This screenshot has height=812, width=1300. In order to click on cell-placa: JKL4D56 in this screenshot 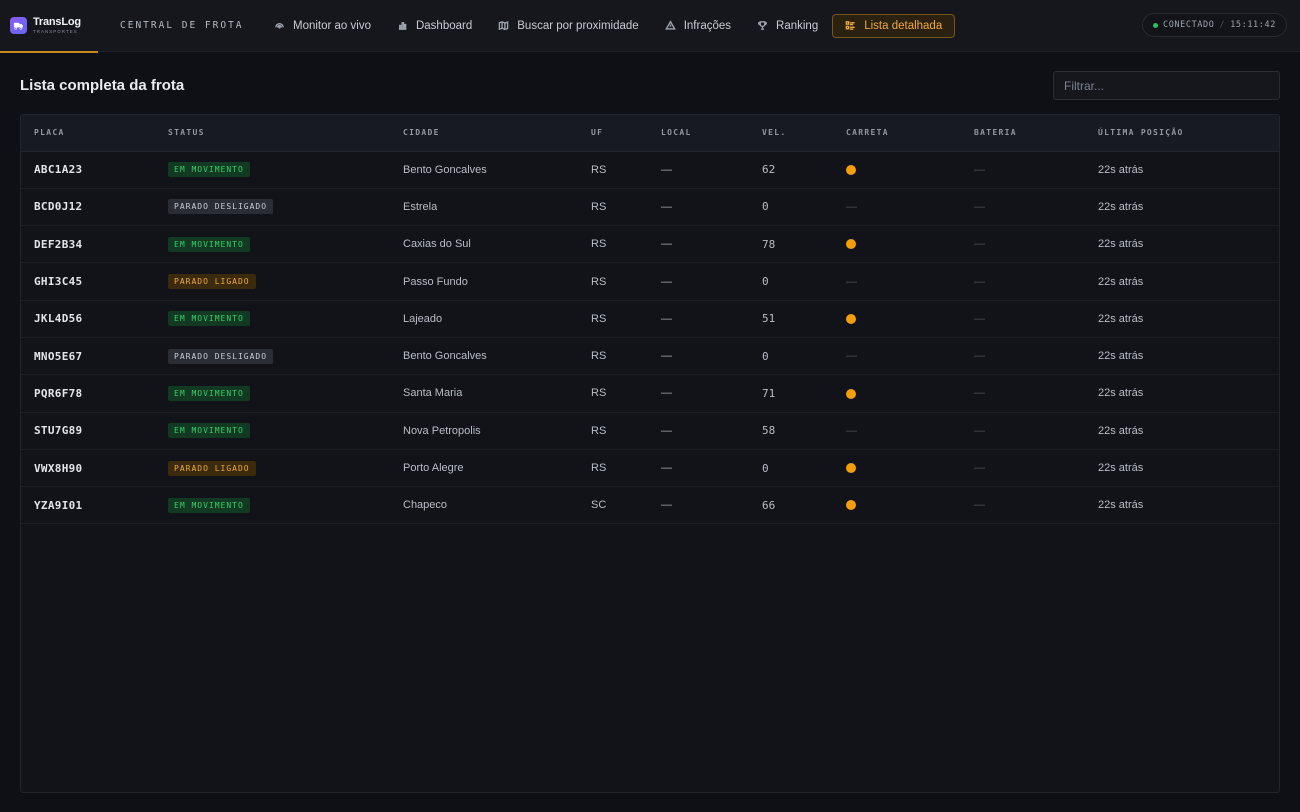, I will do `click(58, 319)`.